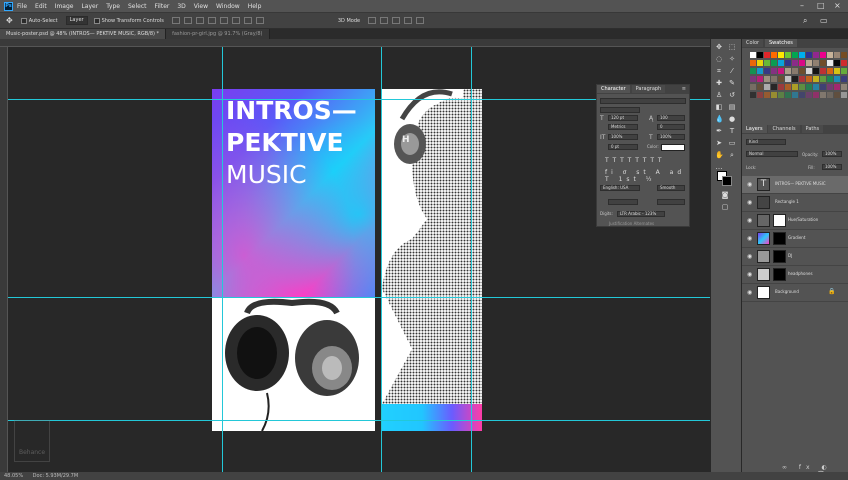 The height and width of the screenshot is (480, 848). I want to click on distribute-h-icon, so click(259, 20).